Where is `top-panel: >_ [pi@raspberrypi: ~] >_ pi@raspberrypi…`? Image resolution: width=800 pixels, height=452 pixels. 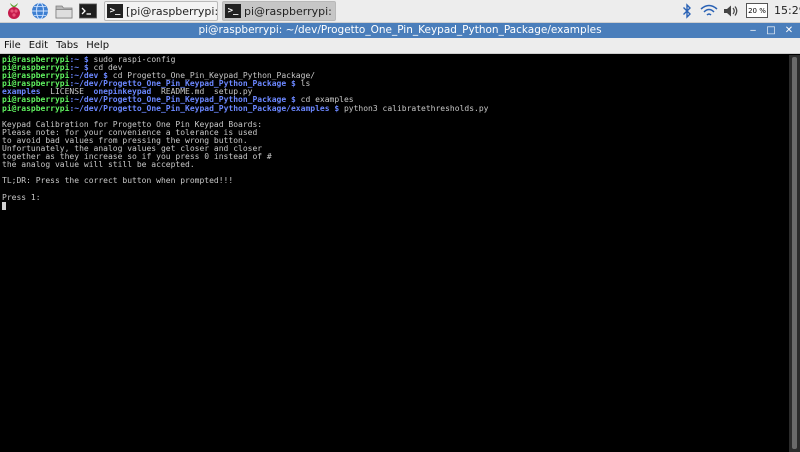 top-panel: >_ [pi@raspberrypi: ~] >_ pi@raspberrypi… is located at coordinates (400, 11).